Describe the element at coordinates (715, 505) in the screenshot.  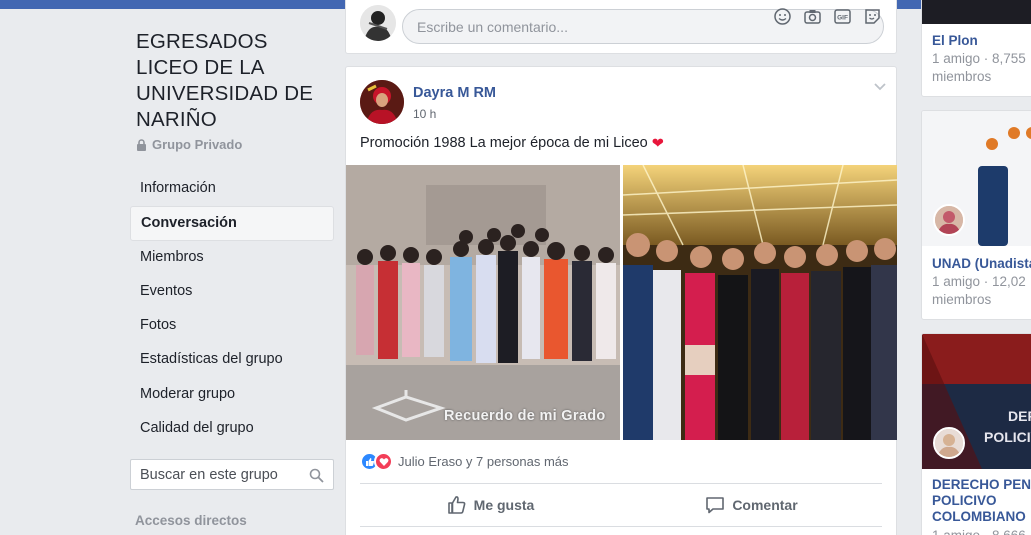
I see `comment-icon` at that location.